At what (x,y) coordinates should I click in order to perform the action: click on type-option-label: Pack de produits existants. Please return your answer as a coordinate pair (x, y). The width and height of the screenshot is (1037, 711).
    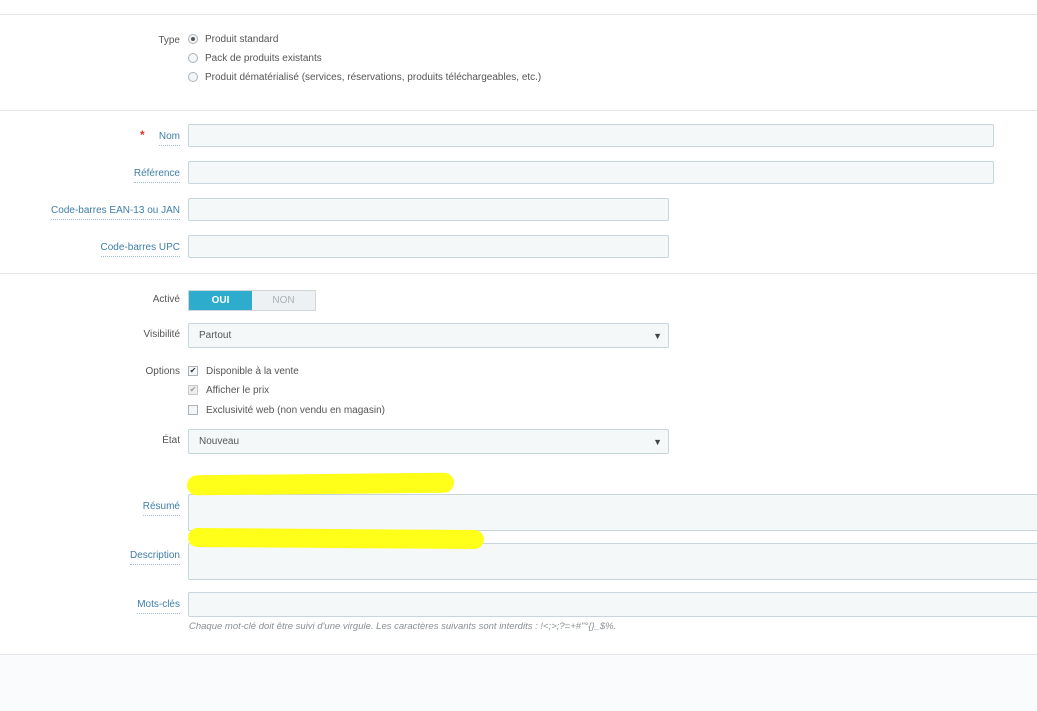
    Looking at the image, I should click on (263, 58).